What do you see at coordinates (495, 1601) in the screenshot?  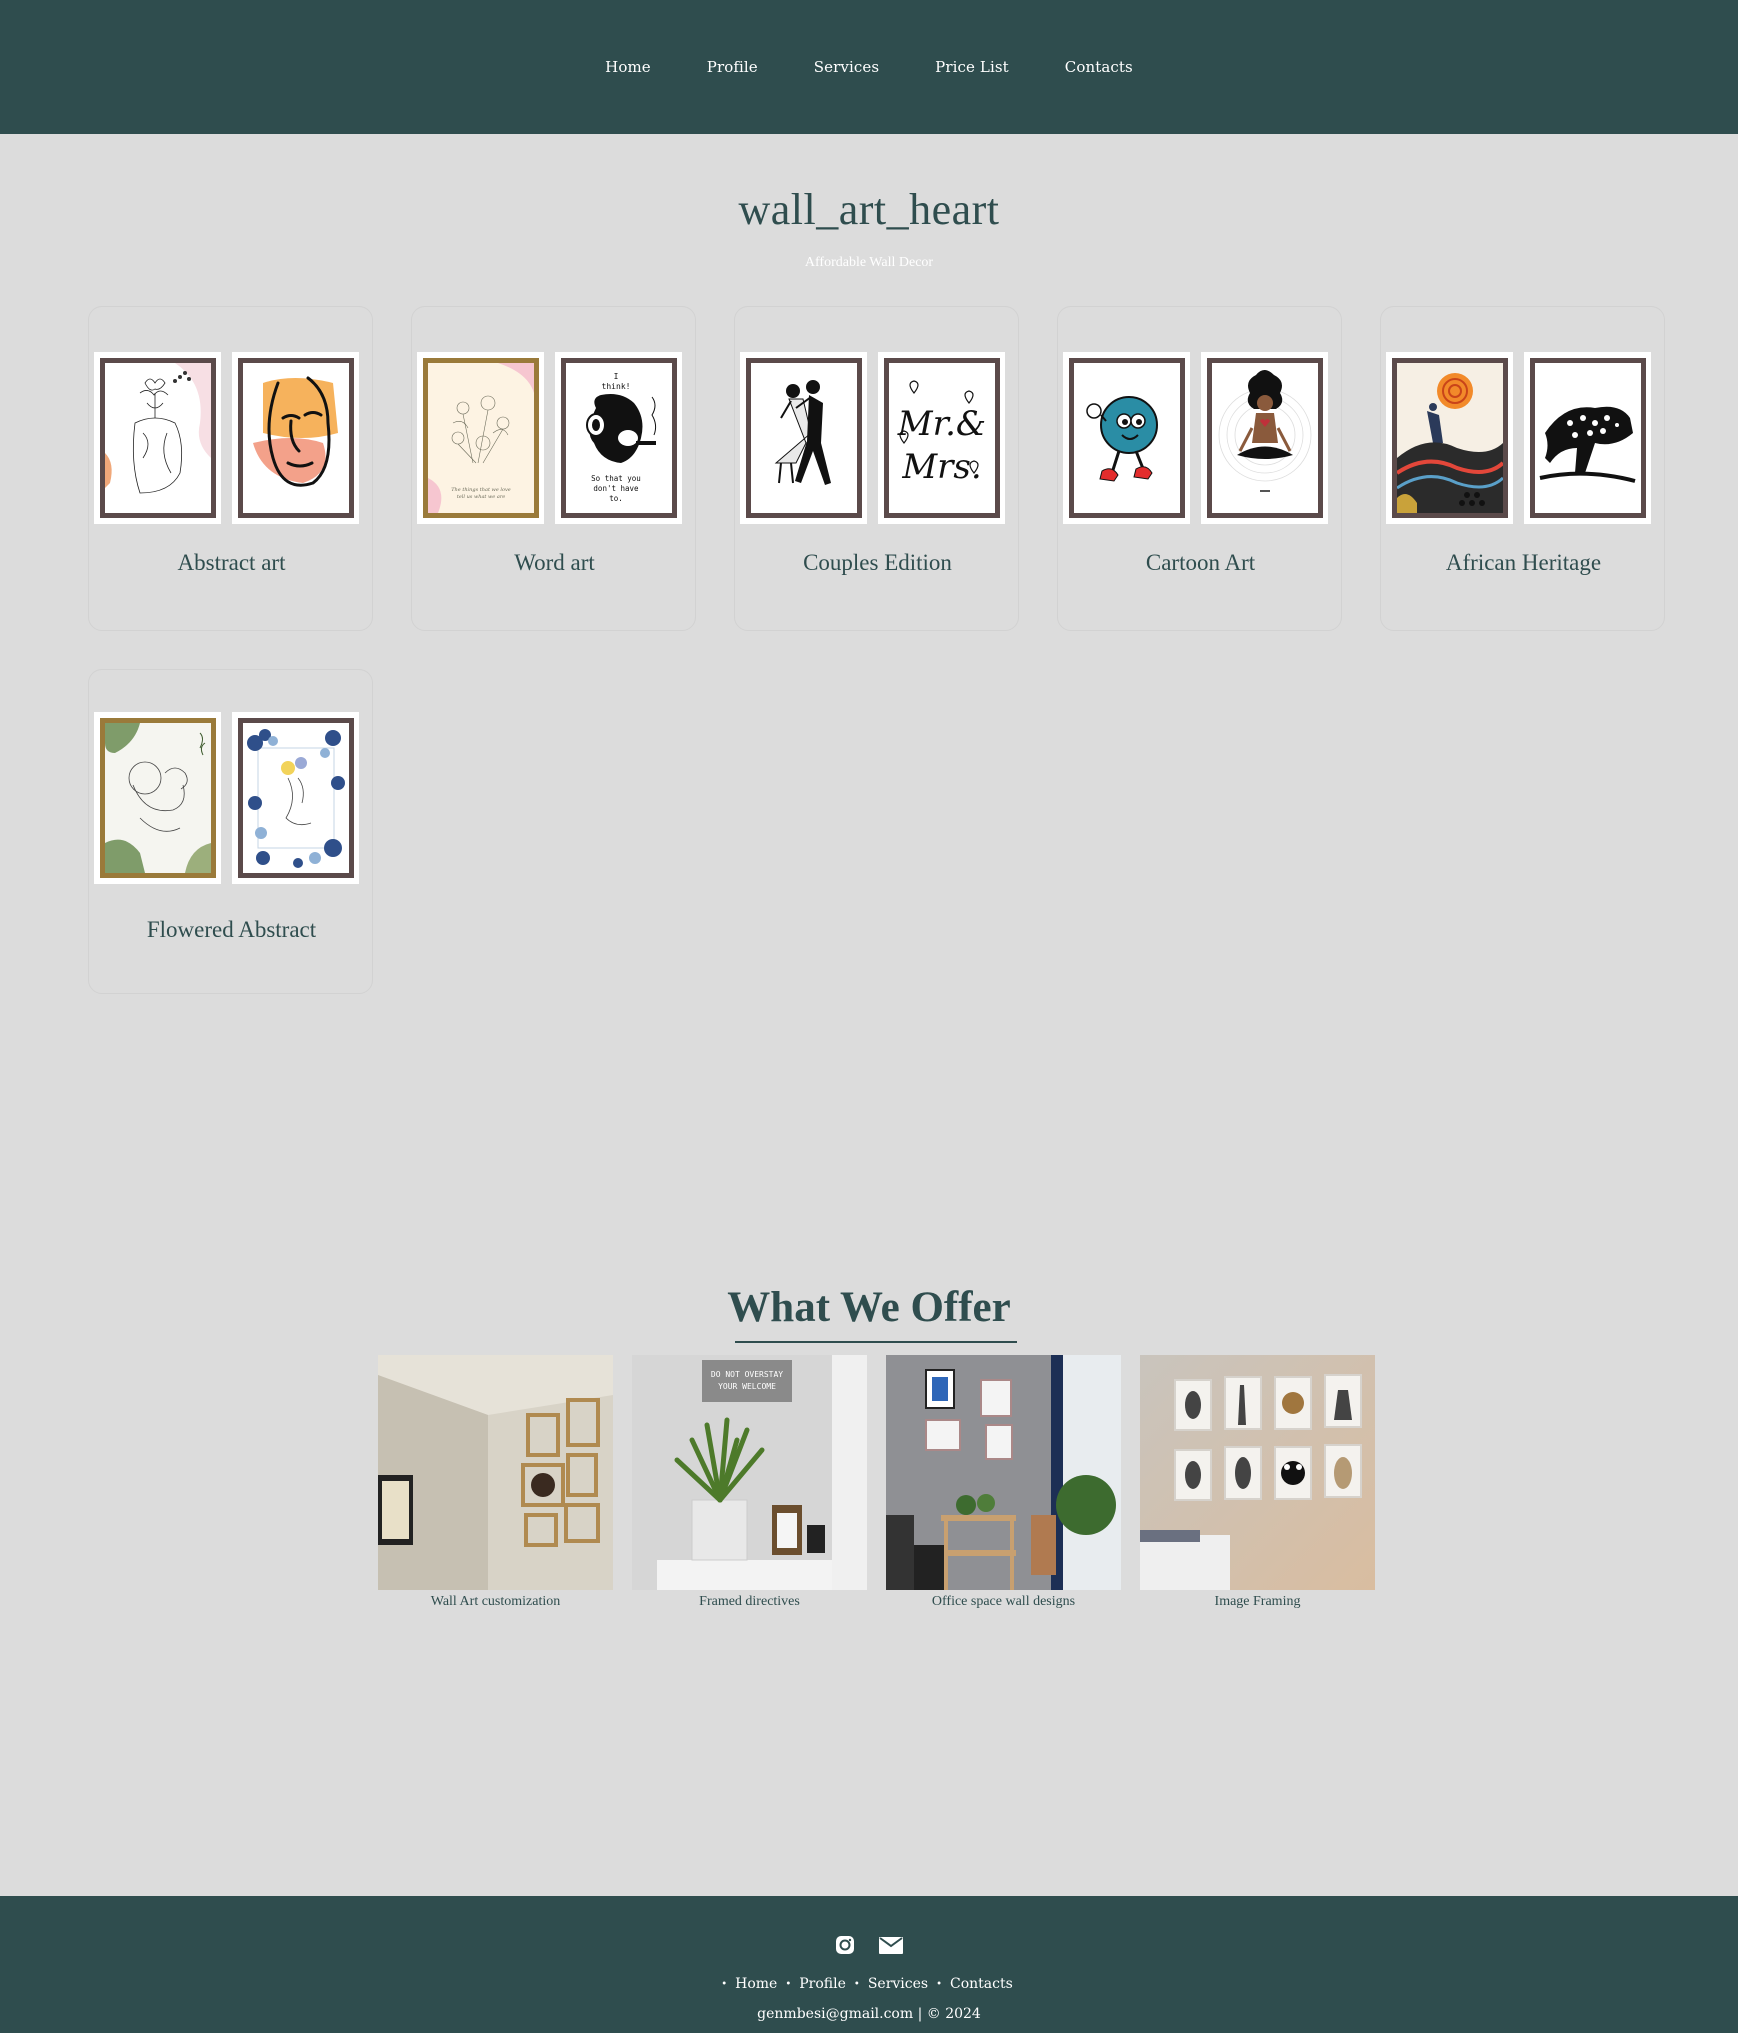 I see `offer-caption: Wall Art customization` at bounding box center [495, 1601].